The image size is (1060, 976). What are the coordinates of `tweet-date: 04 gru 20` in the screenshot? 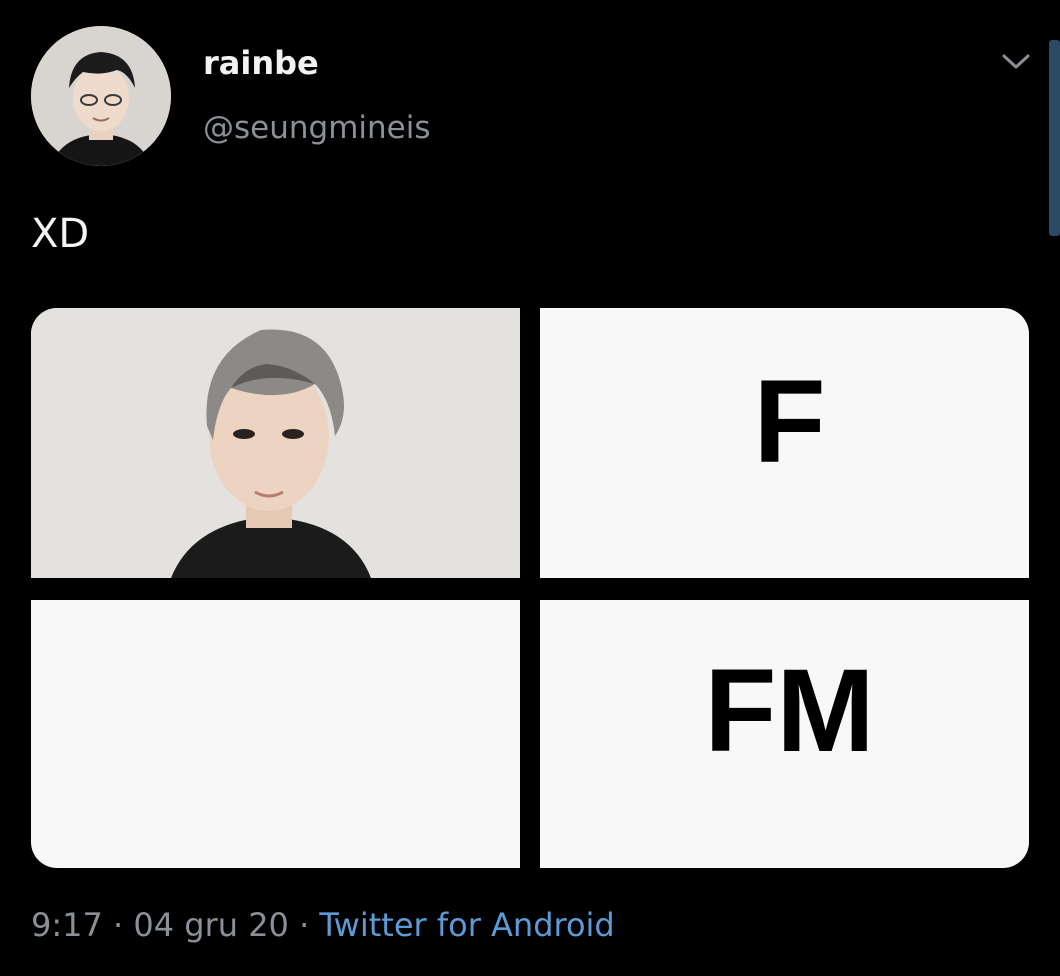 It's located at (211, 925).